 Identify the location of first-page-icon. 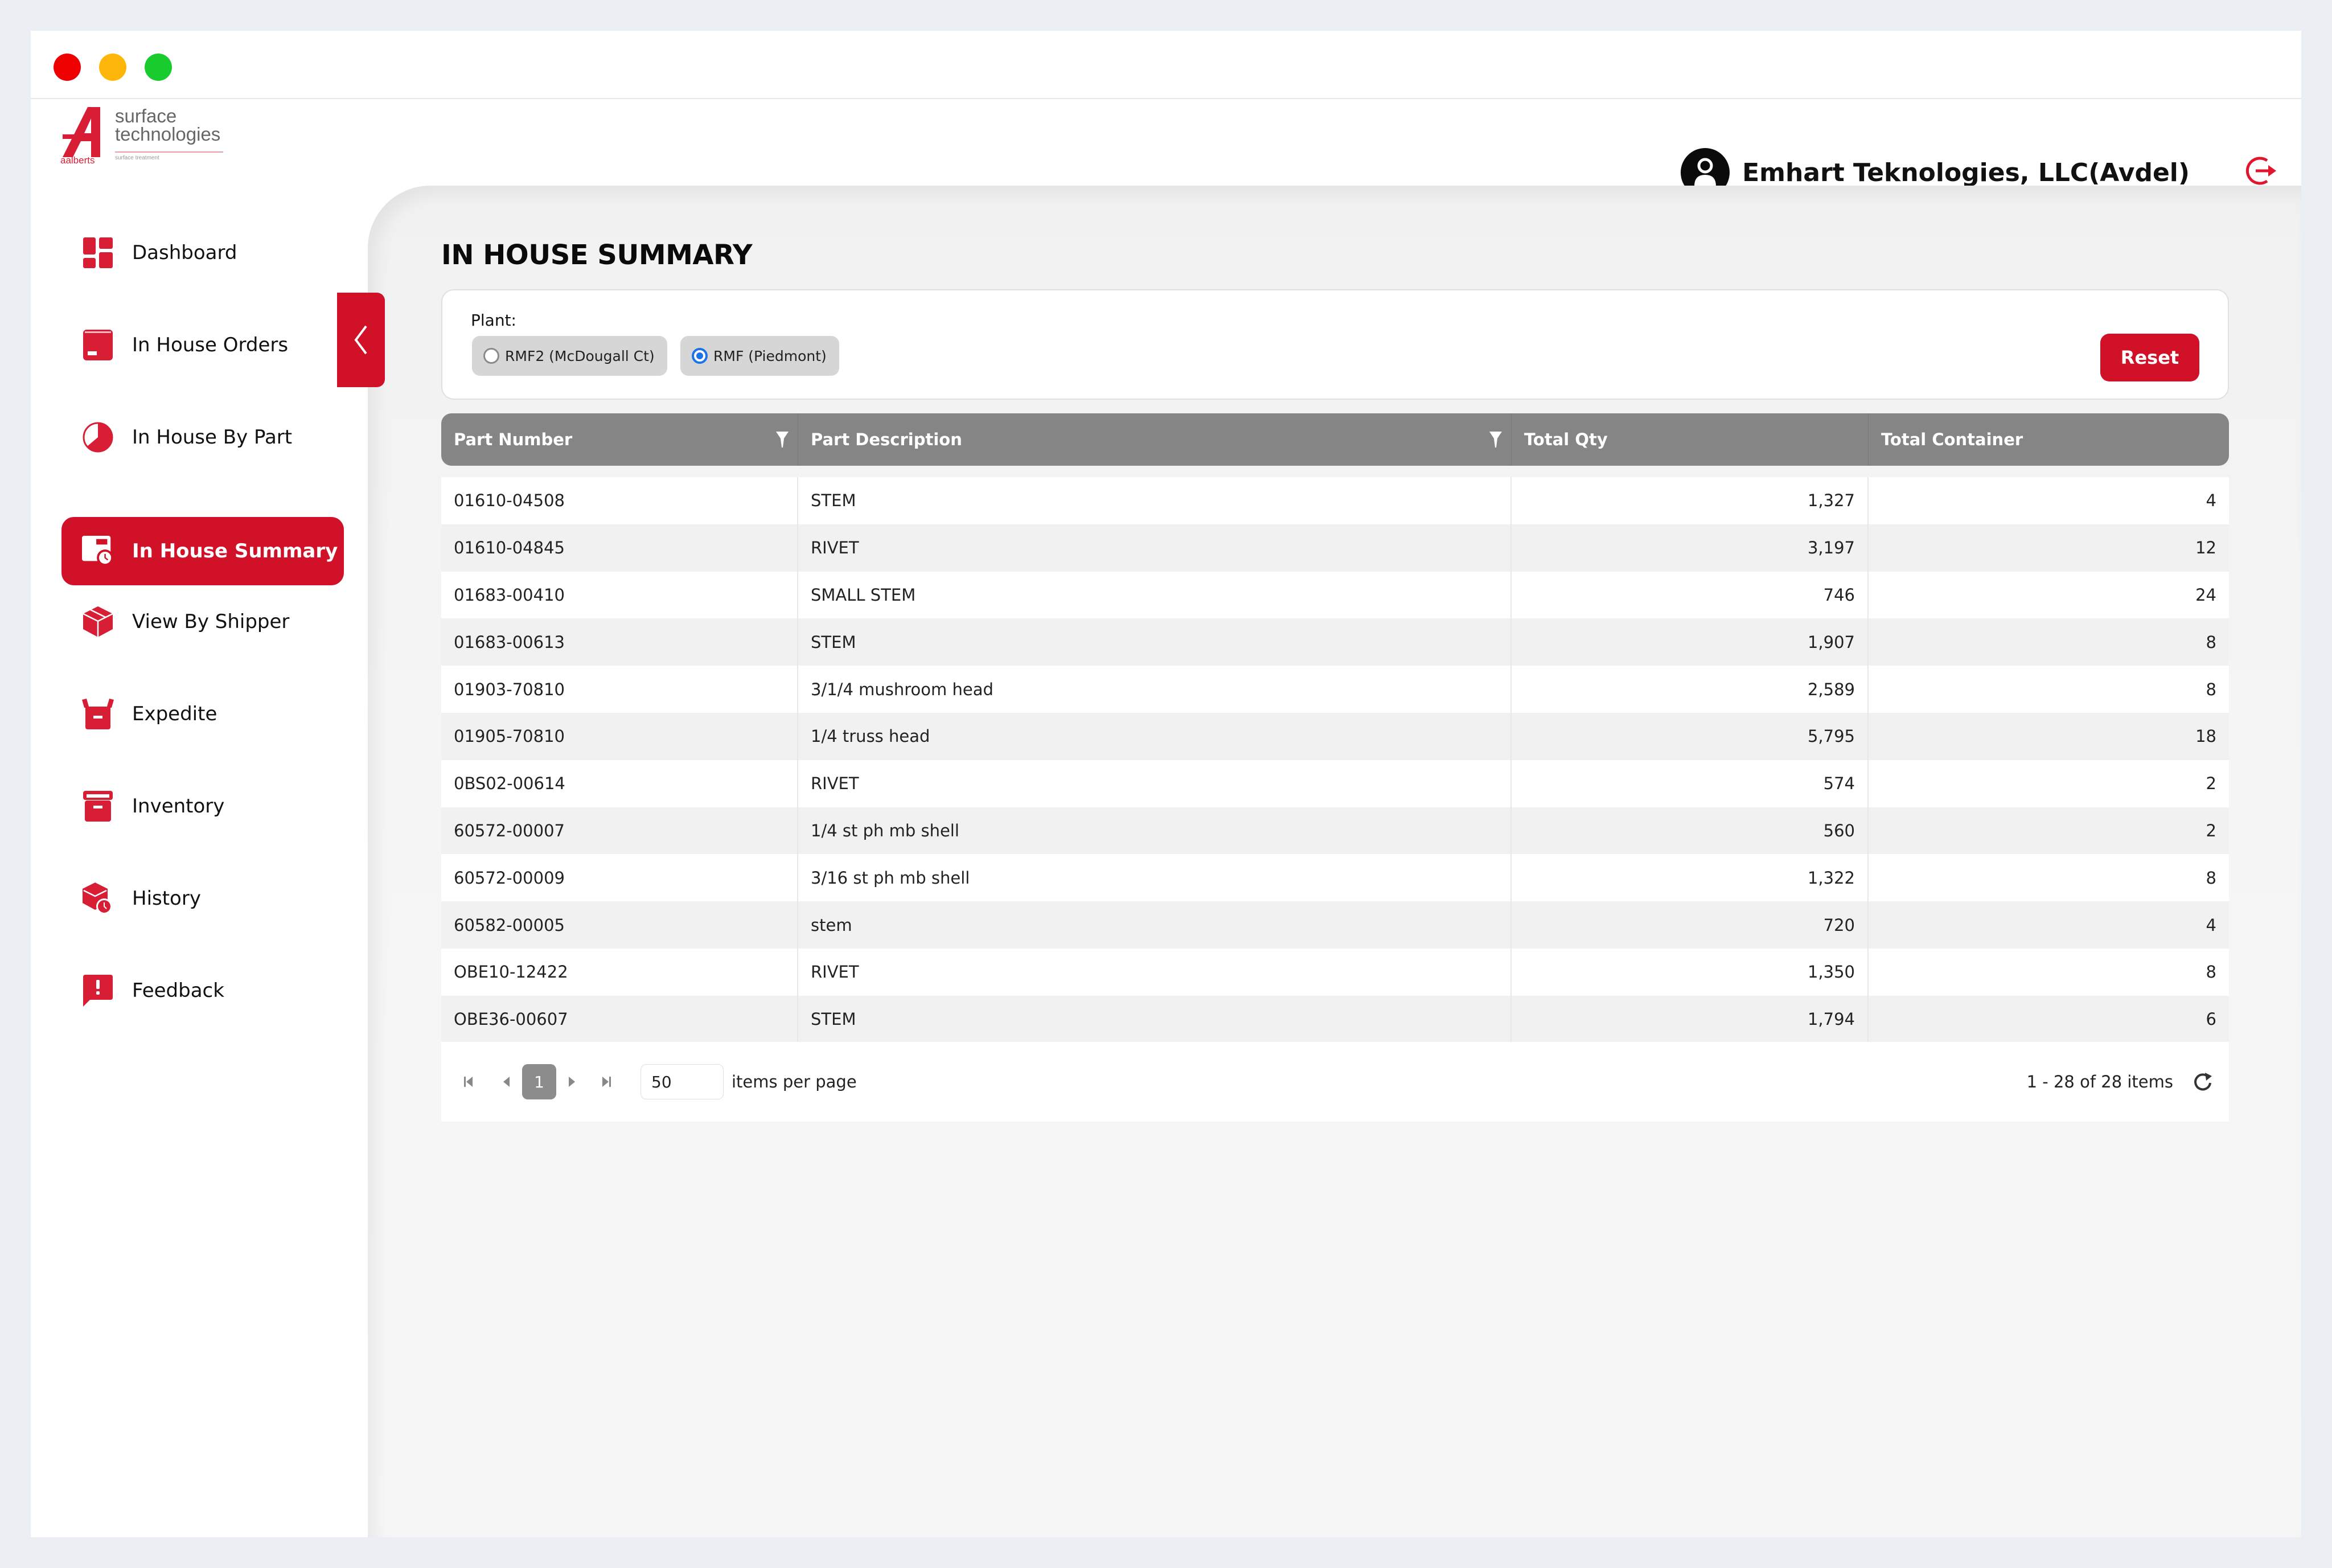
(468, 1082).